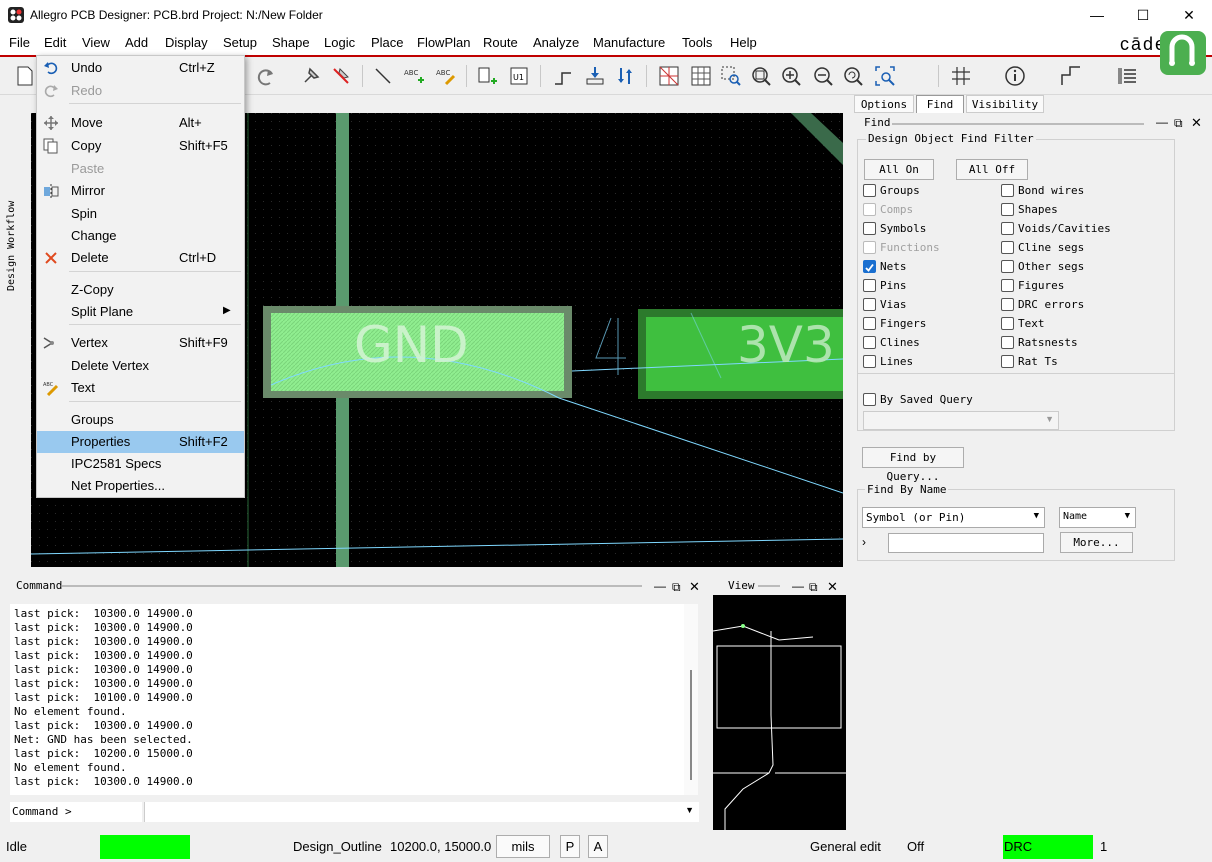  What do you see at coordinates (966, 543) in the screenshot?
I see `name-input` at bounding box center [966, 543].